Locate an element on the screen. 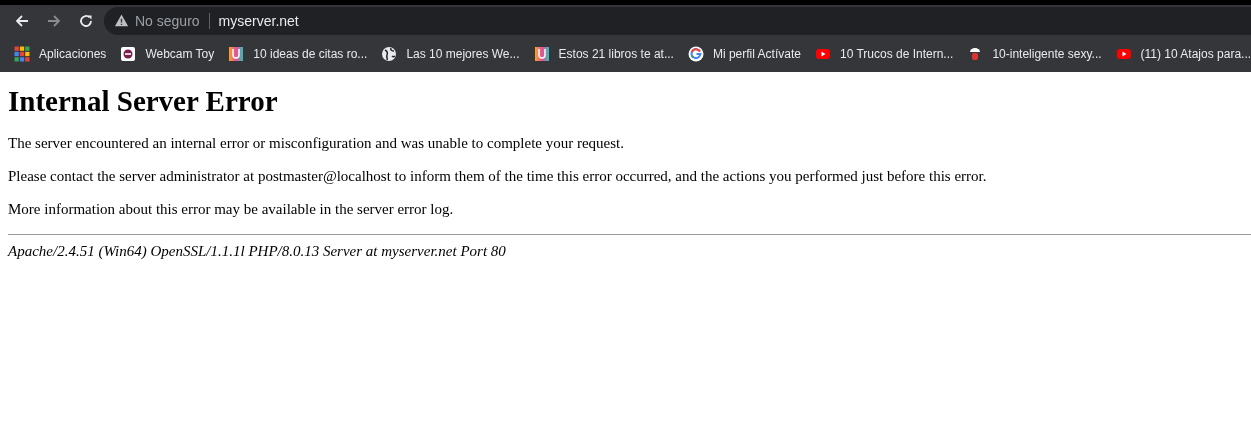 Image resolution: width=1251 pixels, height=438 pixels. url-text: myserver.net is located at coordinates (258, 20).